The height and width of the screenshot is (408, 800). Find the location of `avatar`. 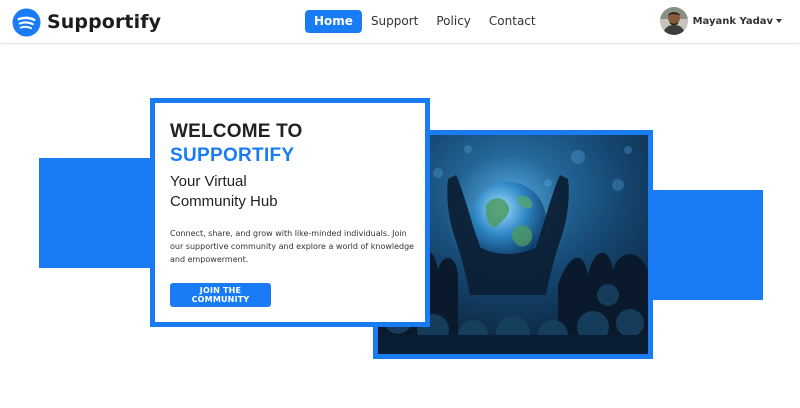

avatar is located at coordinates (673, 21).